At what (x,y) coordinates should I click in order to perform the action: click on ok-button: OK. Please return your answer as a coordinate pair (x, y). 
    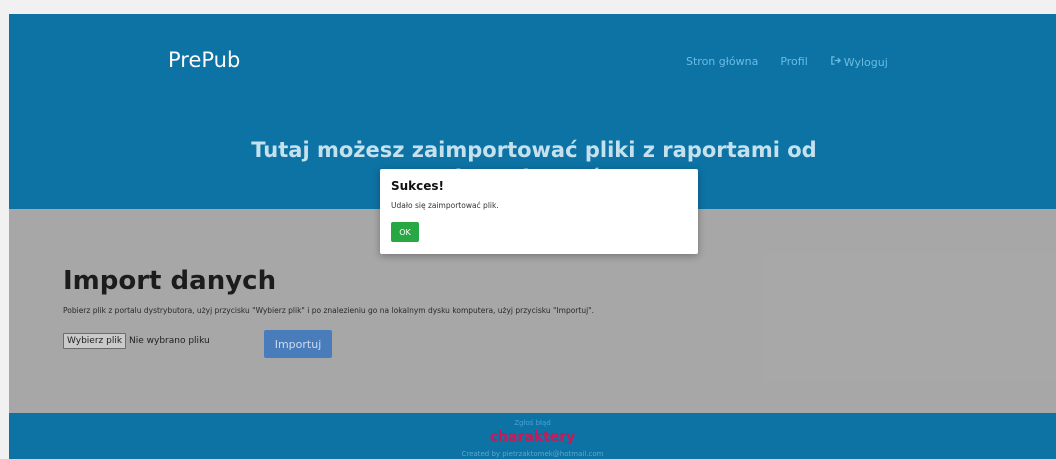
    Looking at the image, I should click on (405, 232).